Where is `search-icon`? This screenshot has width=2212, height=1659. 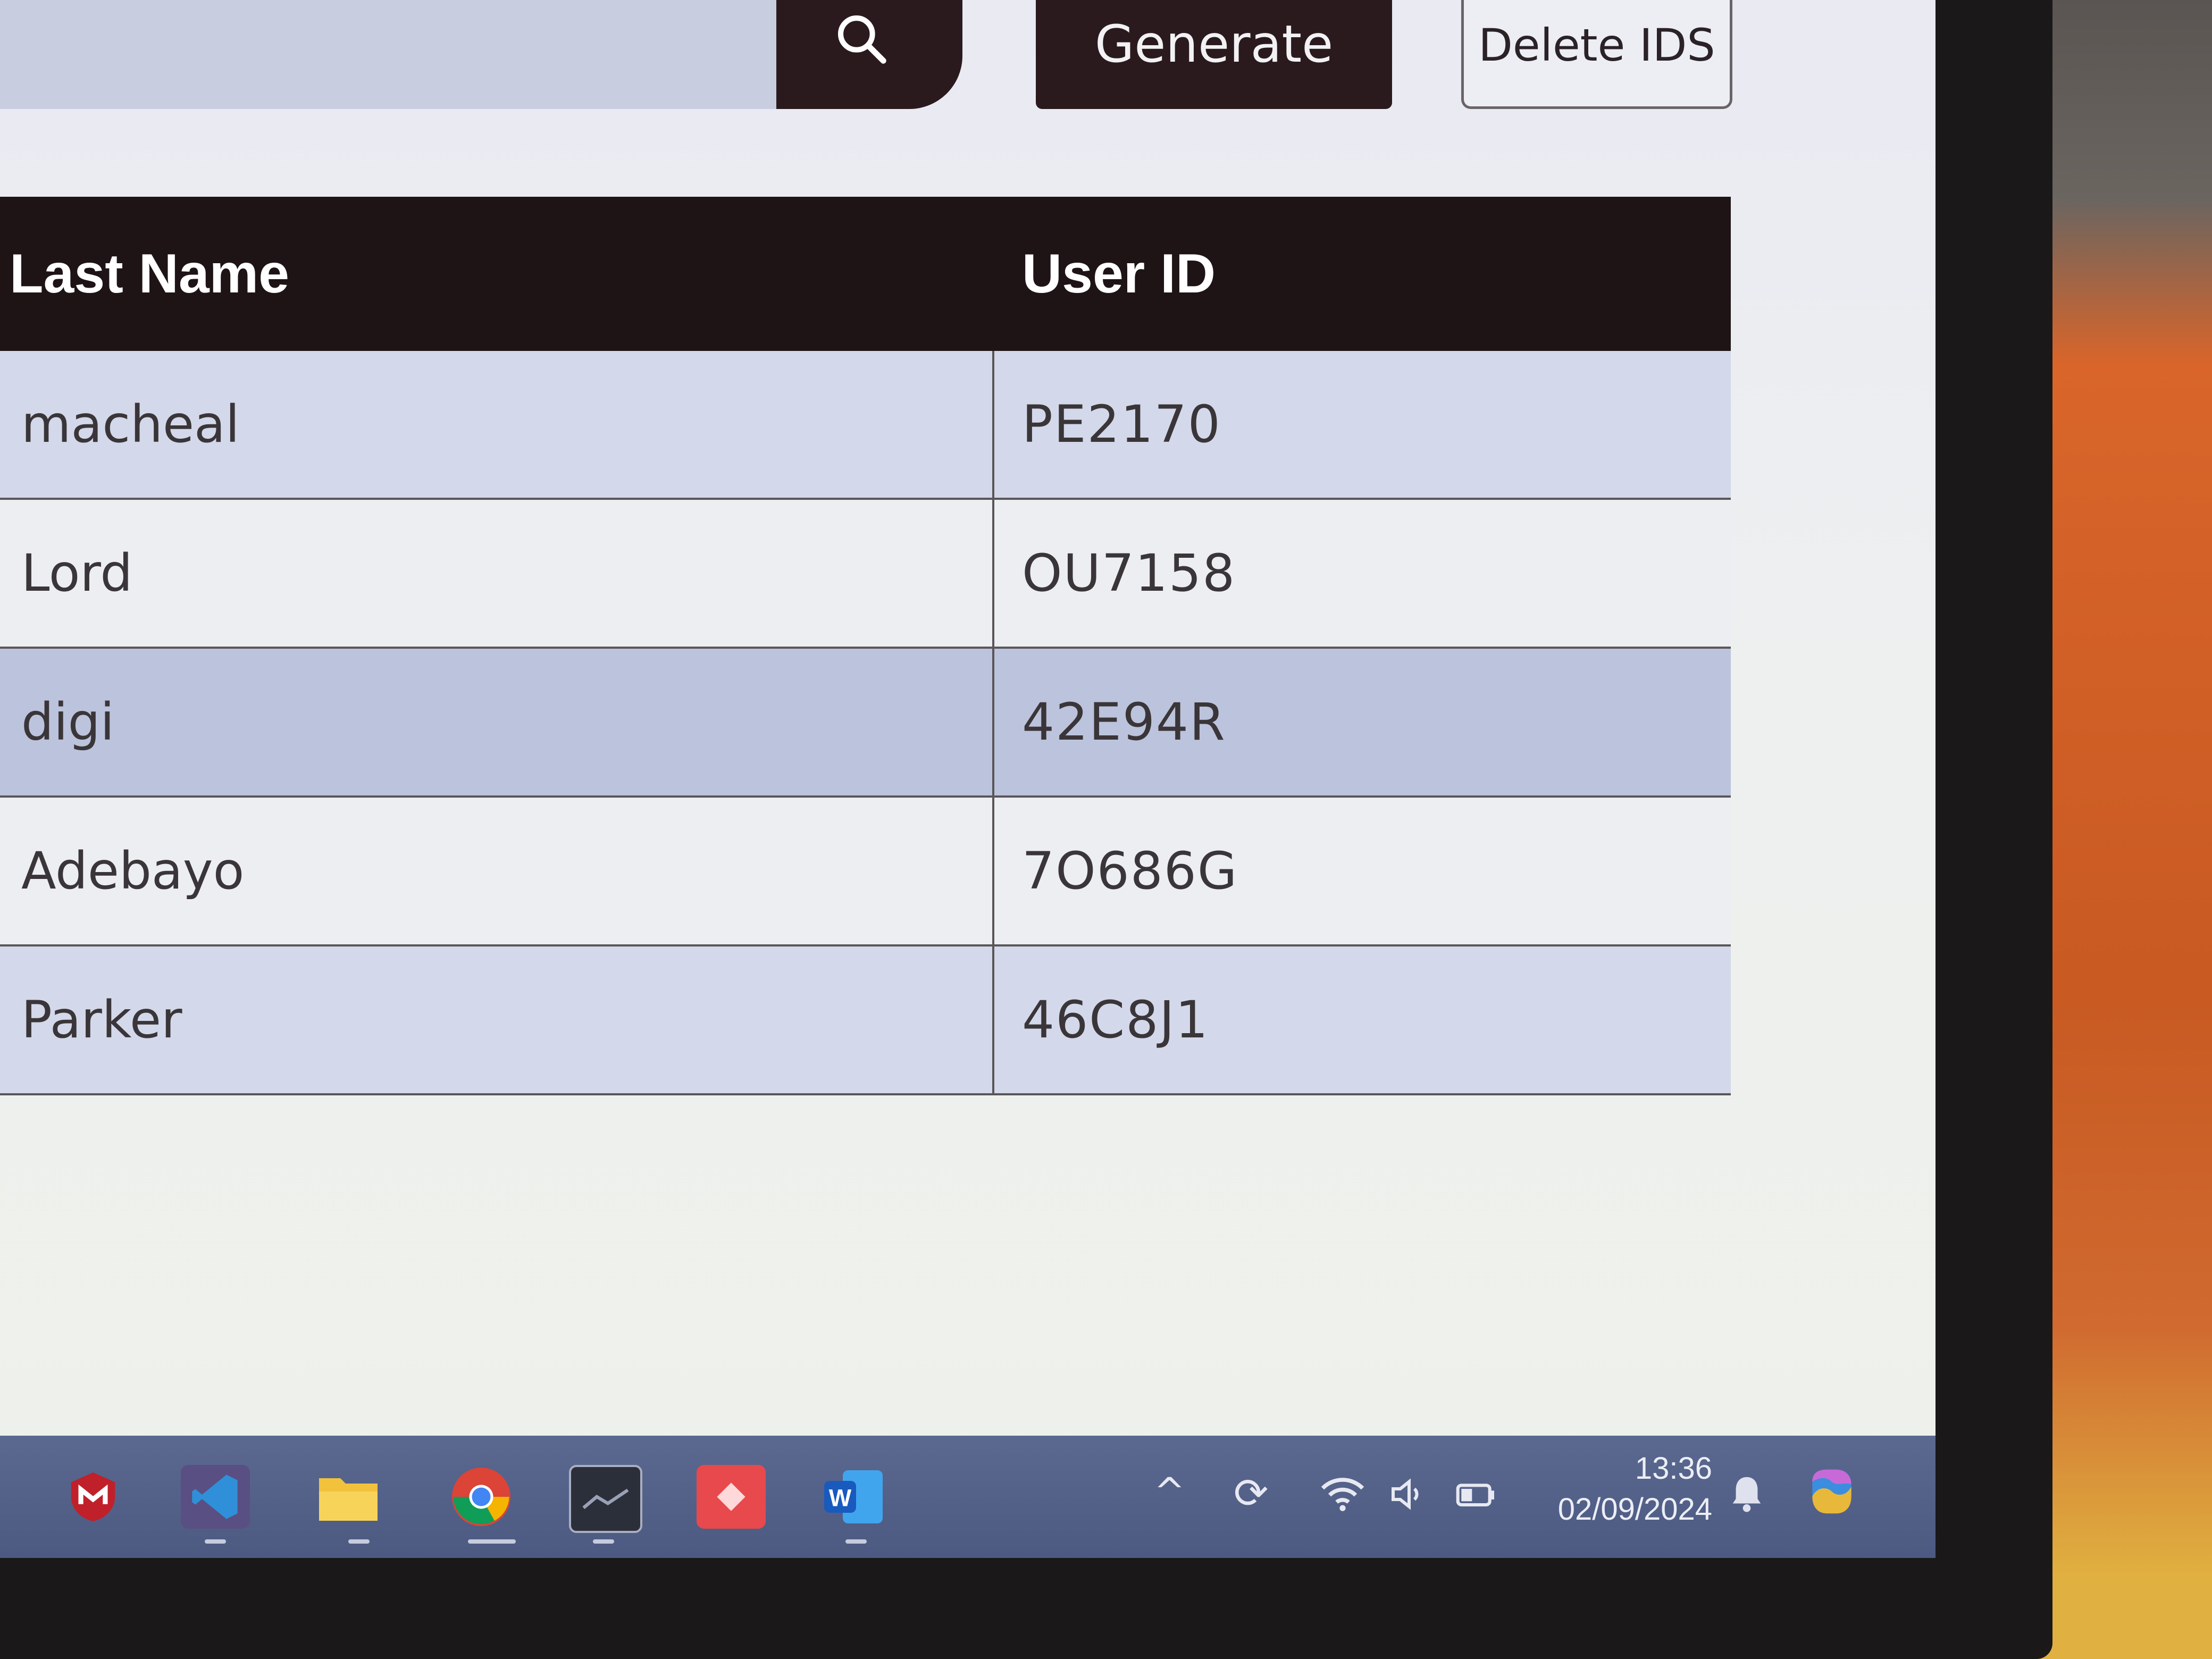 search-icon is located at coordinates (862, 39).